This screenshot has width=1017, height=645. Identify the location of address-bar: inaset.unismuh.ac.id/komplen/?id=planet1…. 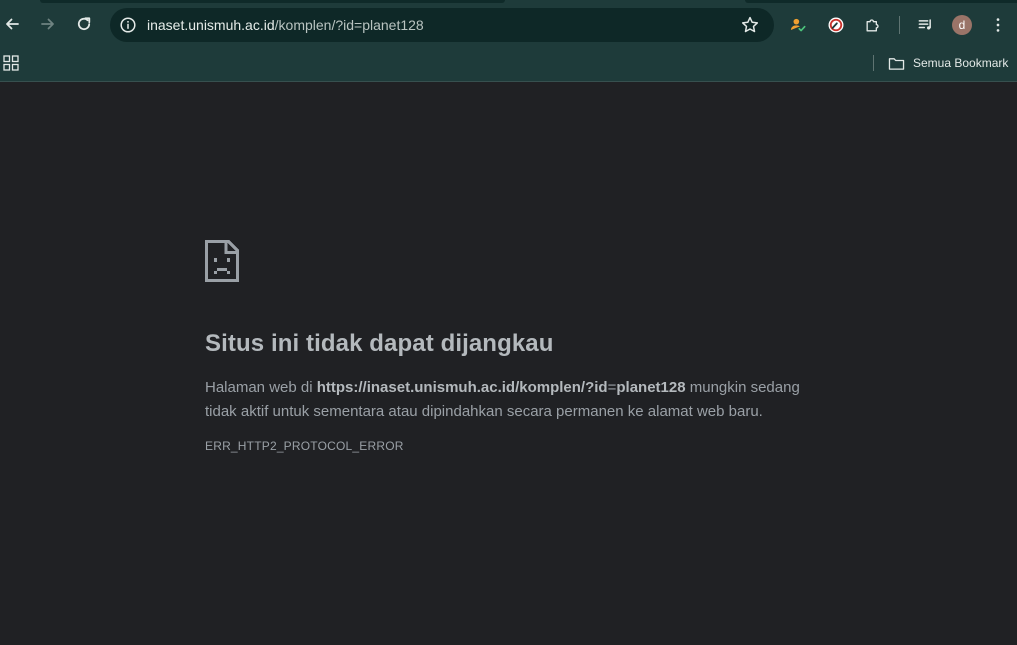
(442, 25).